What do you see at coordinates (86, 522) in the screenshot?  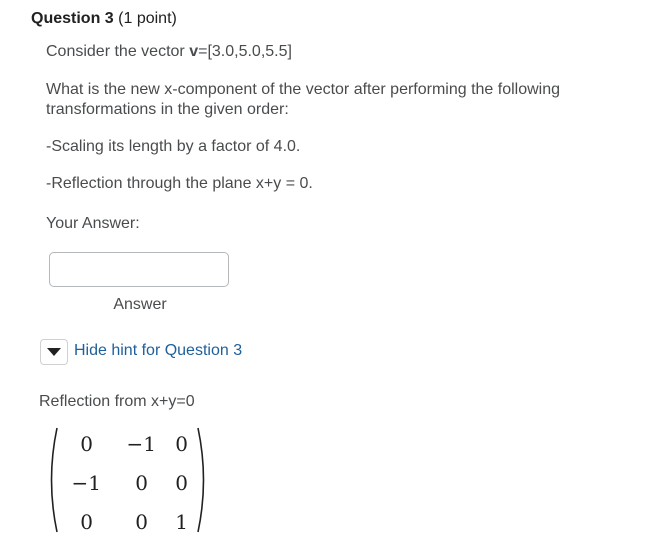 I see `matrix-cell-r3c1: 0` at bounding box center [86, 522].